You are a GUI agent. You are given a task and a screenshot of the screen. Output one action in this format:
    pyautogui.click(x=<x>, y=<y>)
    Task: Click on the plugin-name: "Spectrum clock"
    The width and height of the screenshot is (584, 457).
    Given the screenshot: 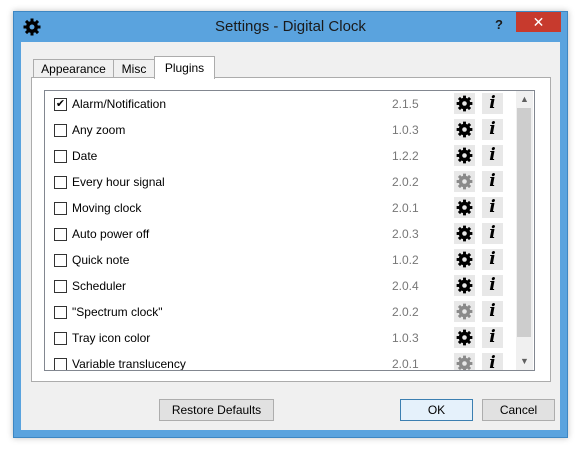 What is the action you would take?
    pyautogui.click(x=117, y=312)
    